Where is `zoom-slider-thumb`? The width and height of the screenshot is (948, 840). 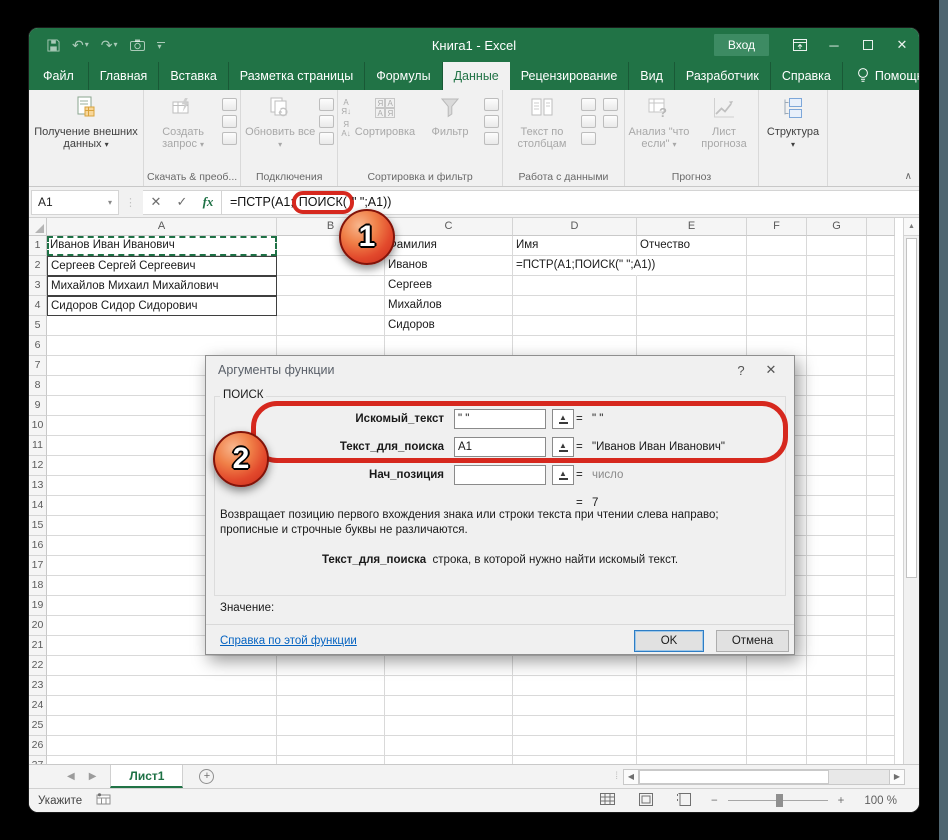 zoom-slider-thumb is located at coordinates (779, 800).